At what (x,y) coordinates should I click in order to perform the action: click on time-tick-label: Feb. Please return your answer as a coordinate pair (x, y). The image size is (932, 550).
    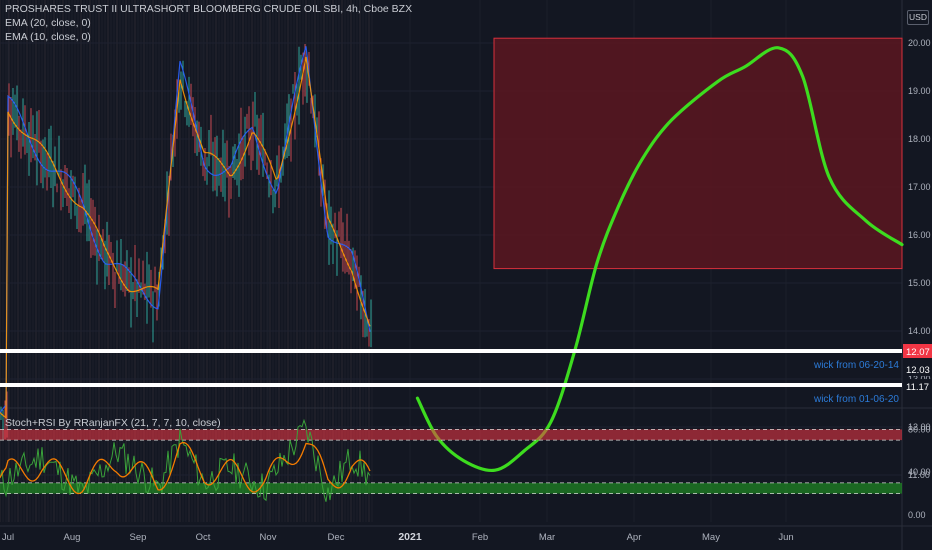
    Looking at the image, I should click on (480, 537).